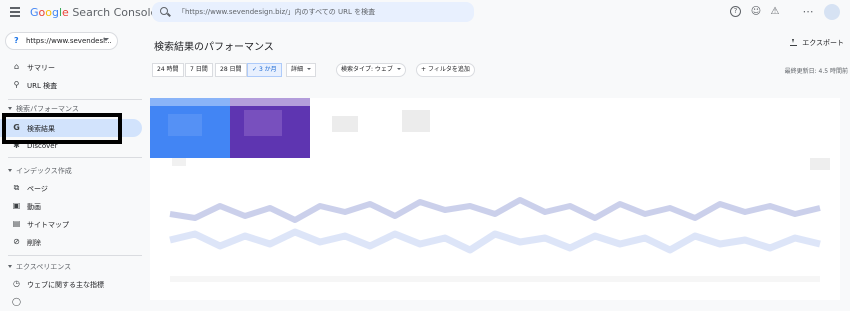 This screenshot has width=850, height=311. Describe the element at coordinates (44, 171) in the screenshot. I see `section-label: インデックス作成` at that location.